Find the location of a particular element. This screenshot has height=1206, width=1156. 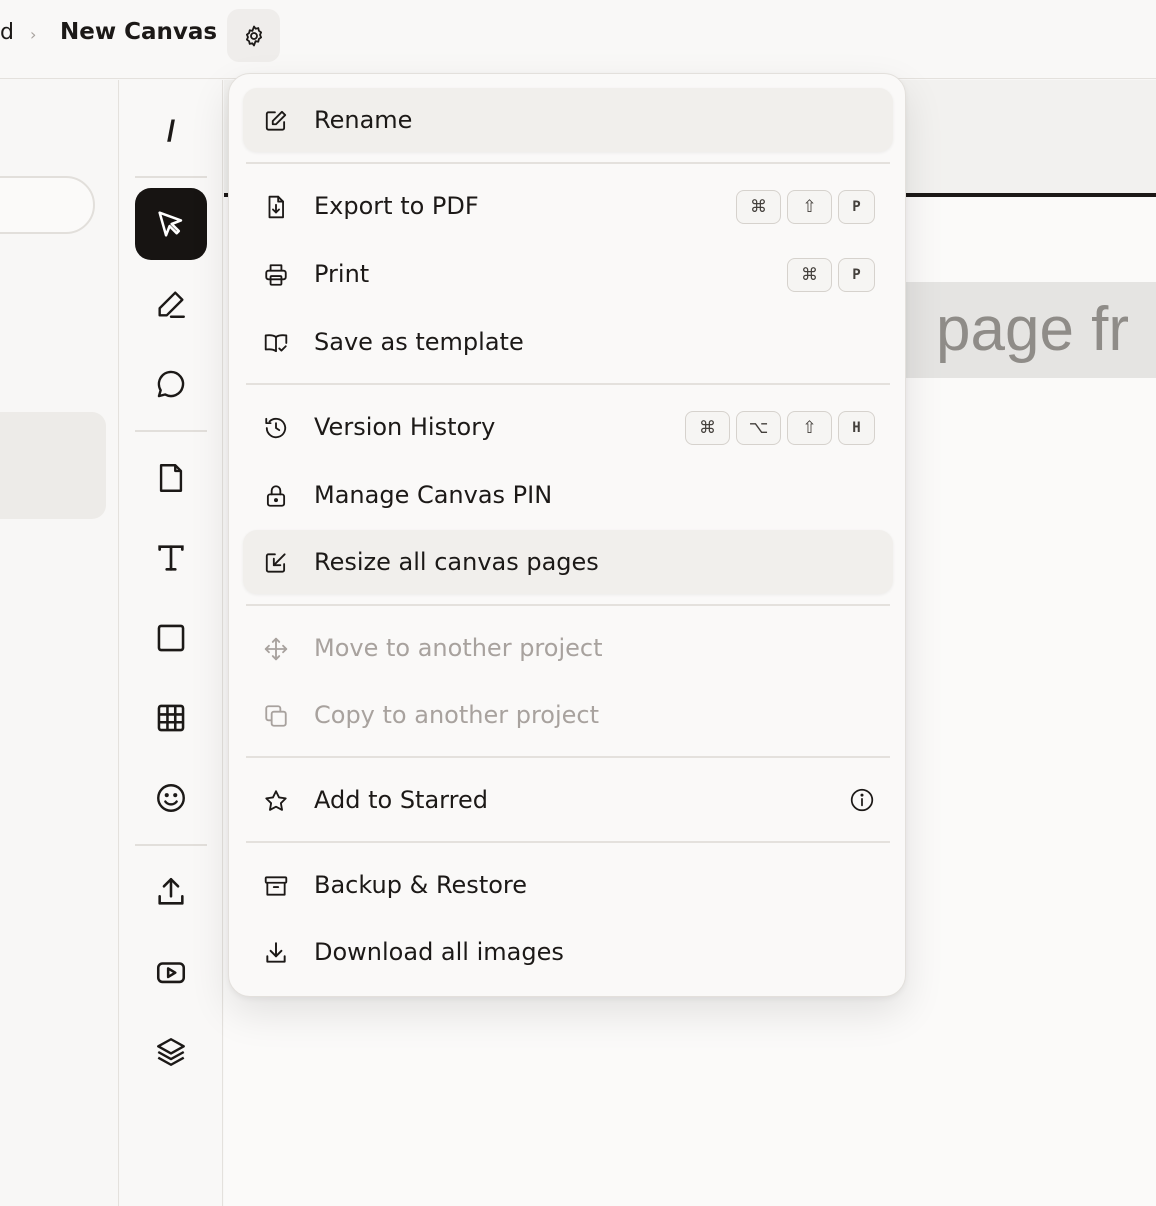

page-tool is located at coordinates (171, 478).